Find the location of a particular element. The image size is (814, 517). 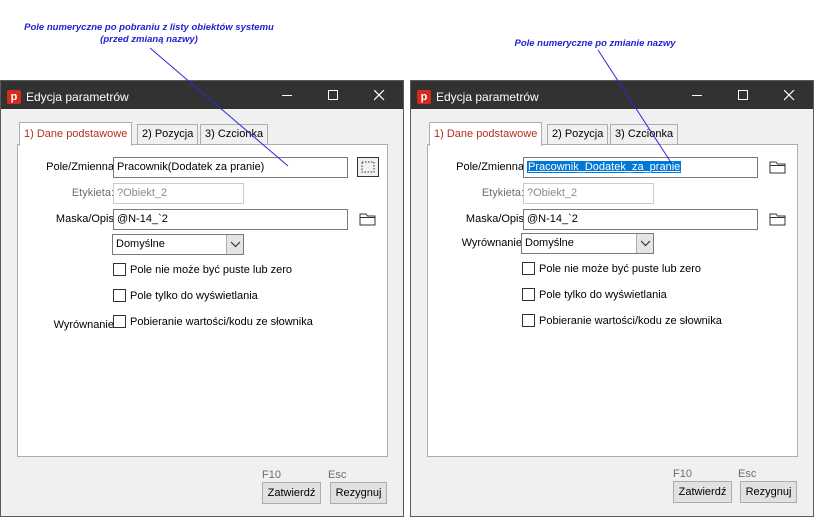

pole-folder-button is located at coordinates (779, 168).